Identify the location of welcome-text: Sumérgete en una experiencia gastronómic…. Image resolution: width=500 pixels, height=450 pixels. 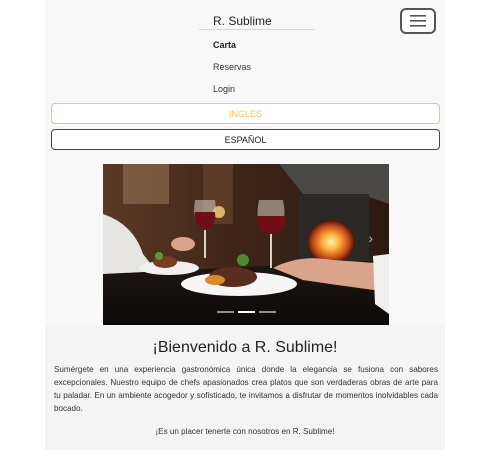
(246, 389).